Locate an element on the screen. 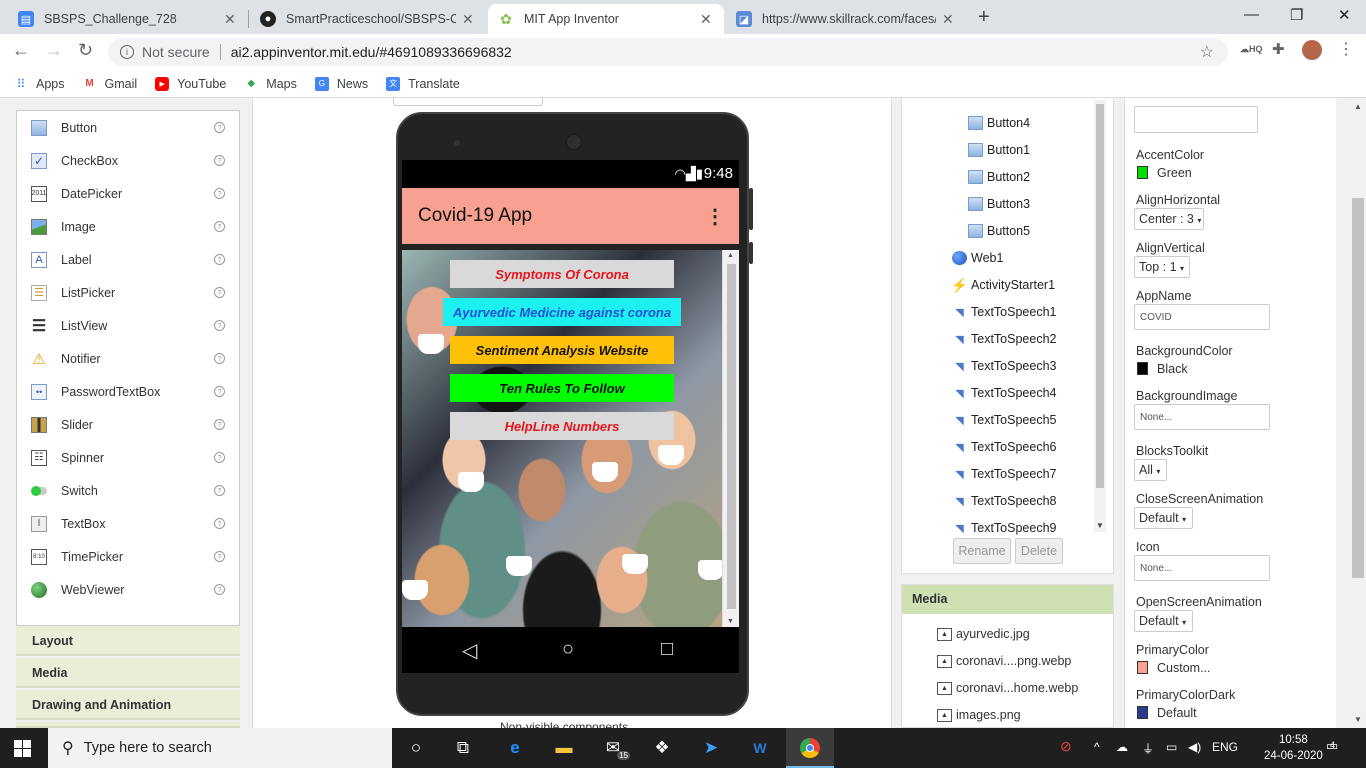 This screenshot has width=1366, height=768. component-button4: Button4 is located at coordinates (999, 123).